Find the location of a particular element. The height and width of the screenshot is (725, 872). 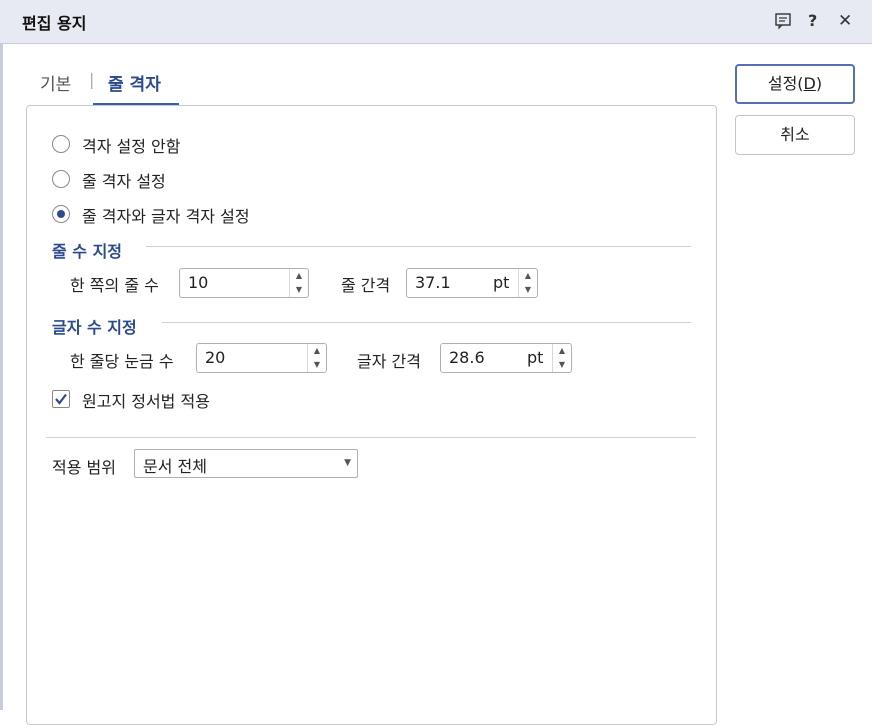

ok-button: 설정(D) is located at coordinates (795, 84).